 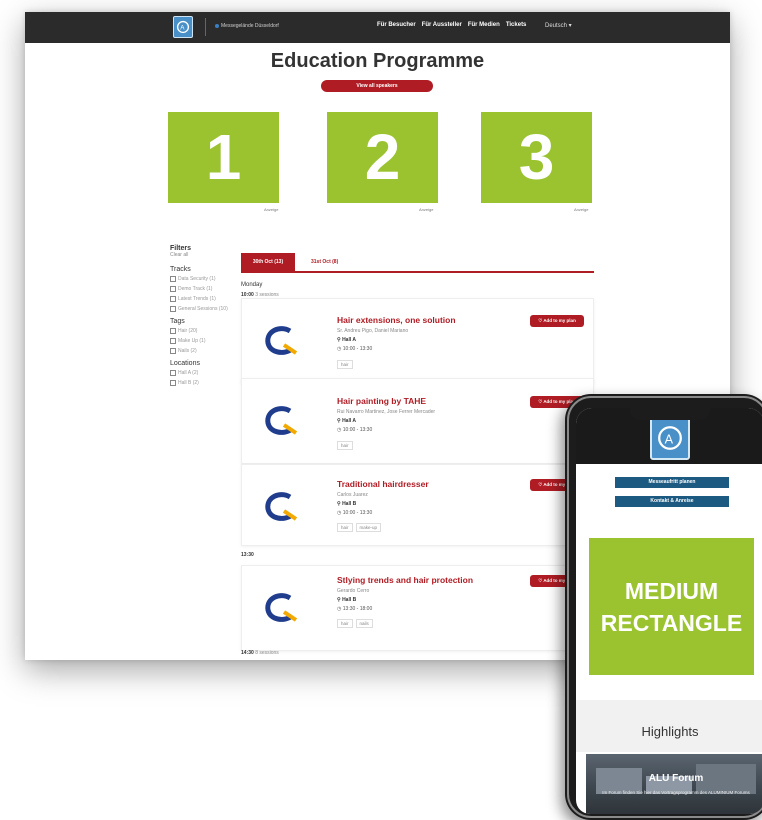 I want to click on locations-title: Locations, so click(x=185, y=363).